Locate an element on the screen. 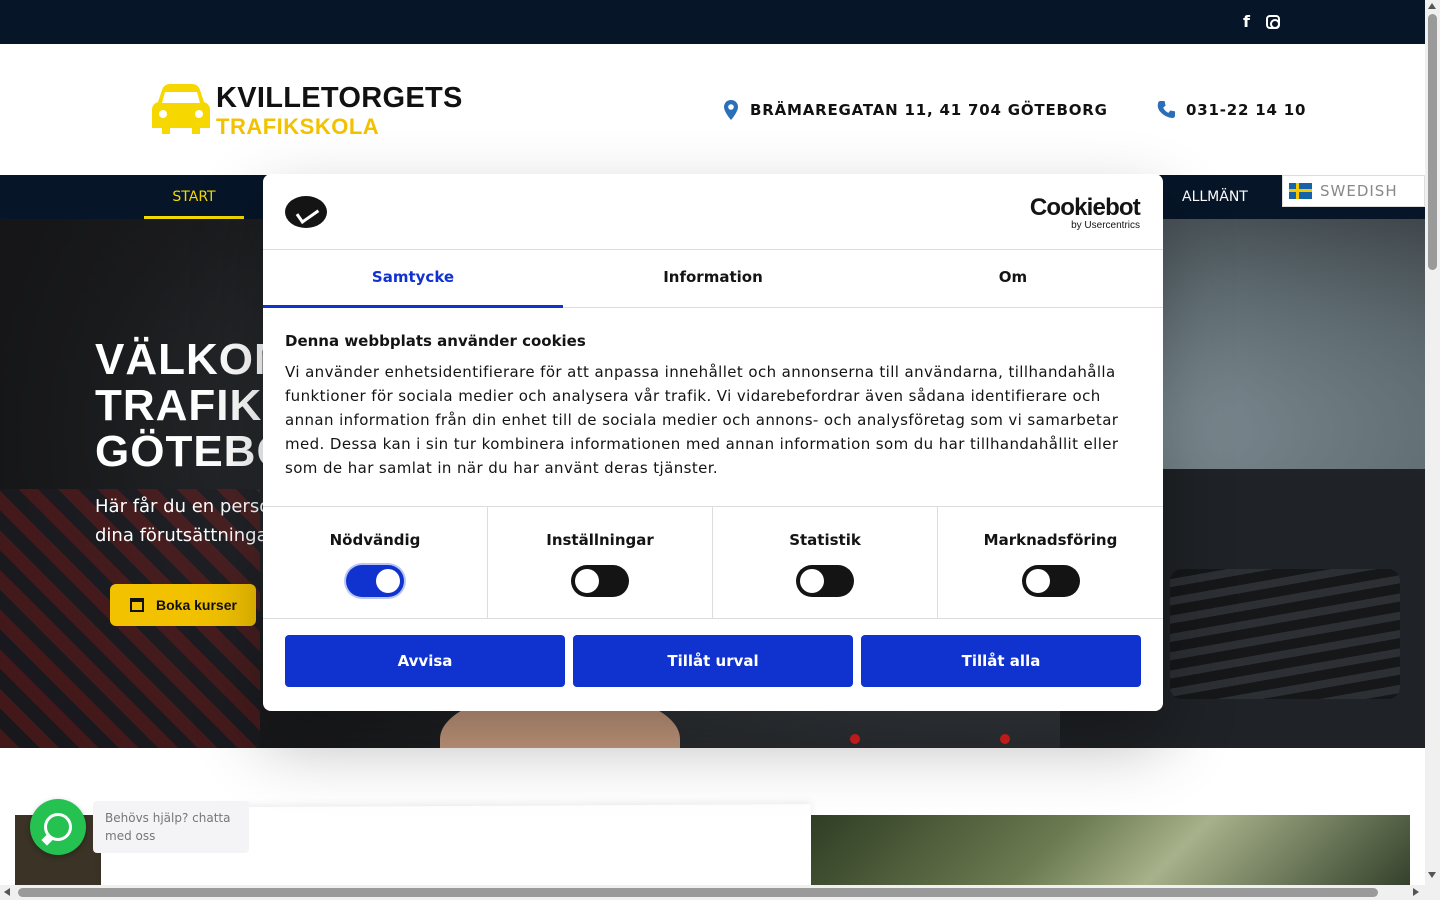  reject-button: Avvisa is located at coordinates (425, 661).